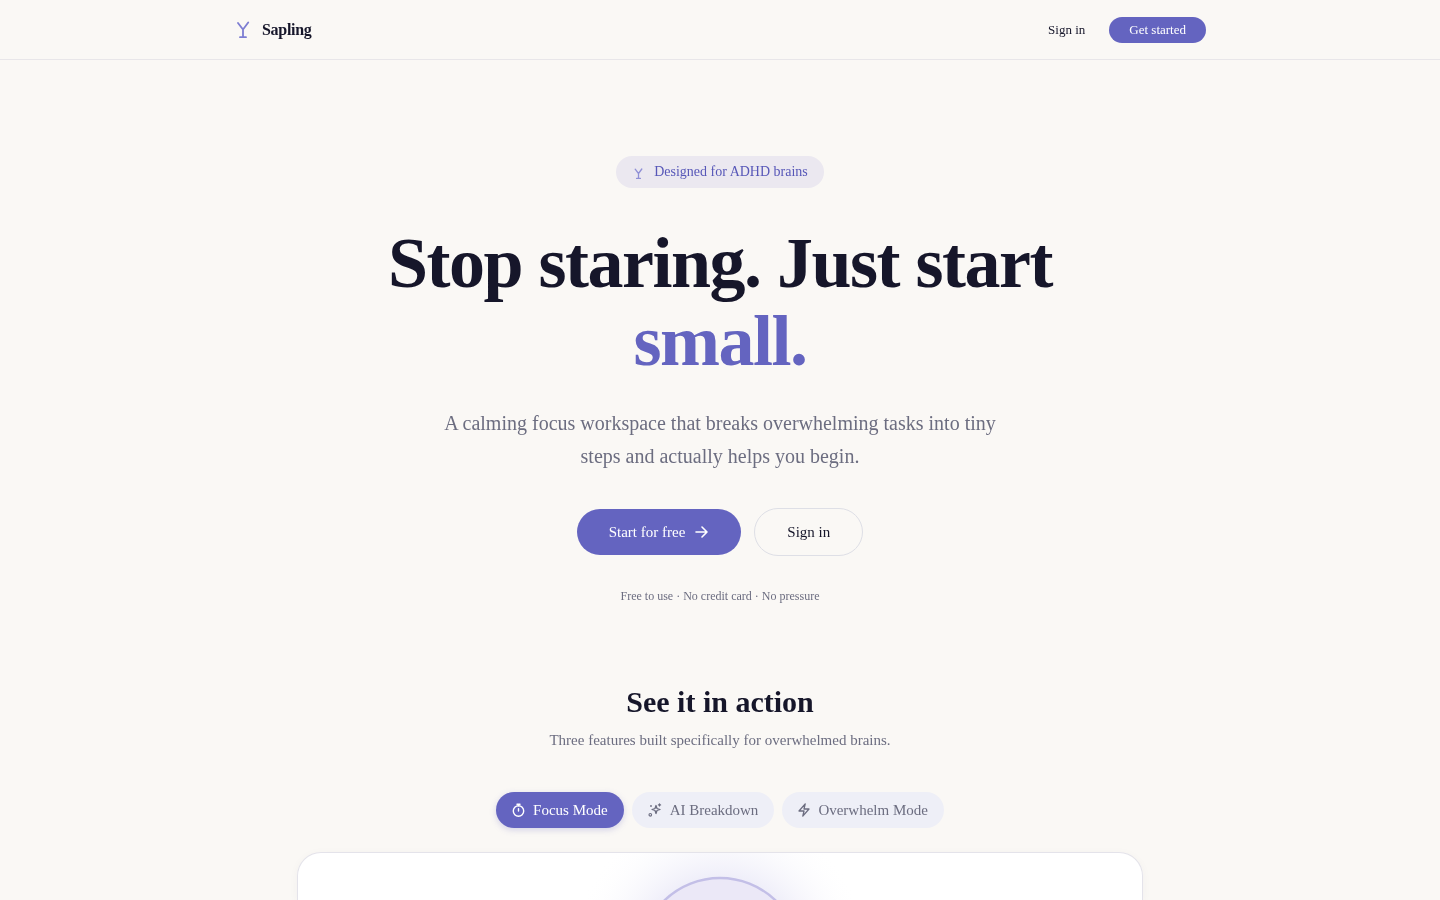 This screenshot has height=900, width=1440. I want to click on sign-in-link: Sign in, so click(1067, 29).